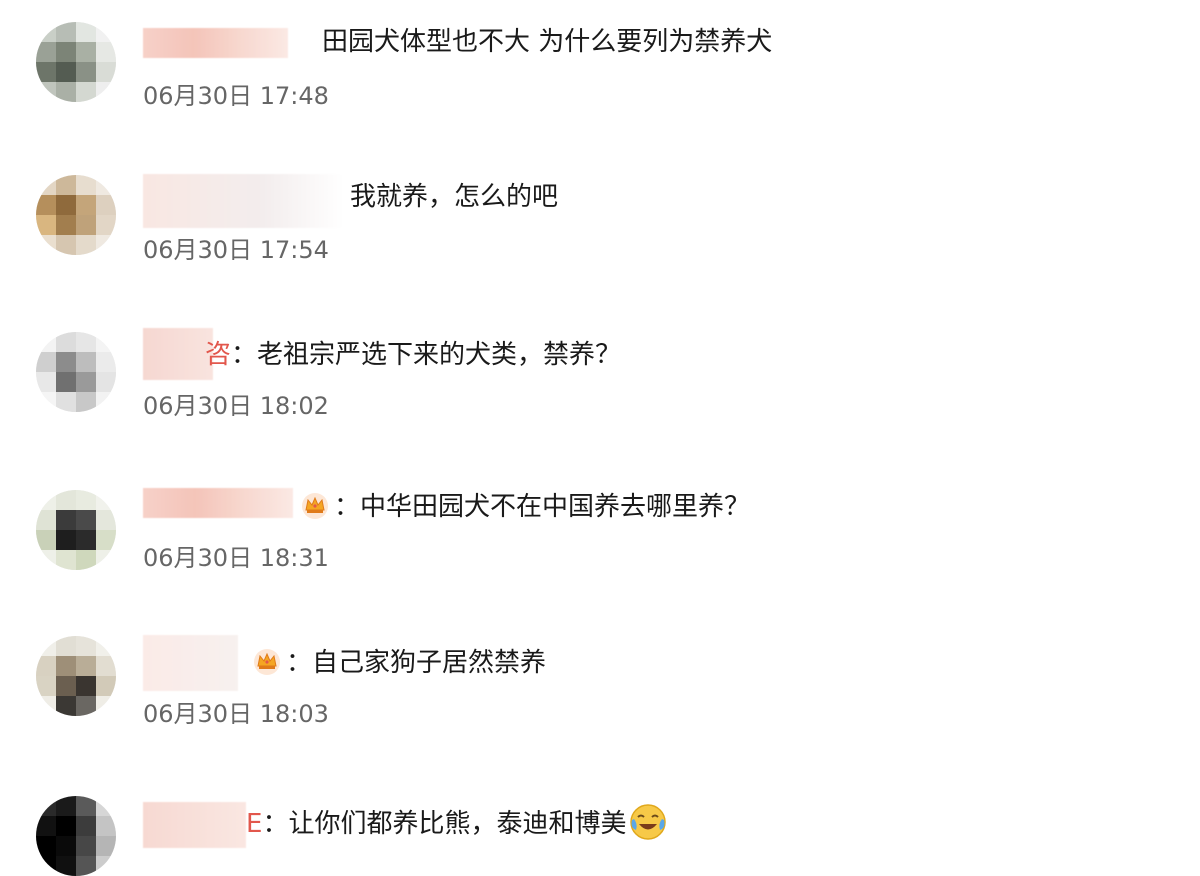  What do you see at coordinates (454, 197) in the screenshot?
I see `comment-text: 我就养，怎么的吧` at bounding box center [454, 197].